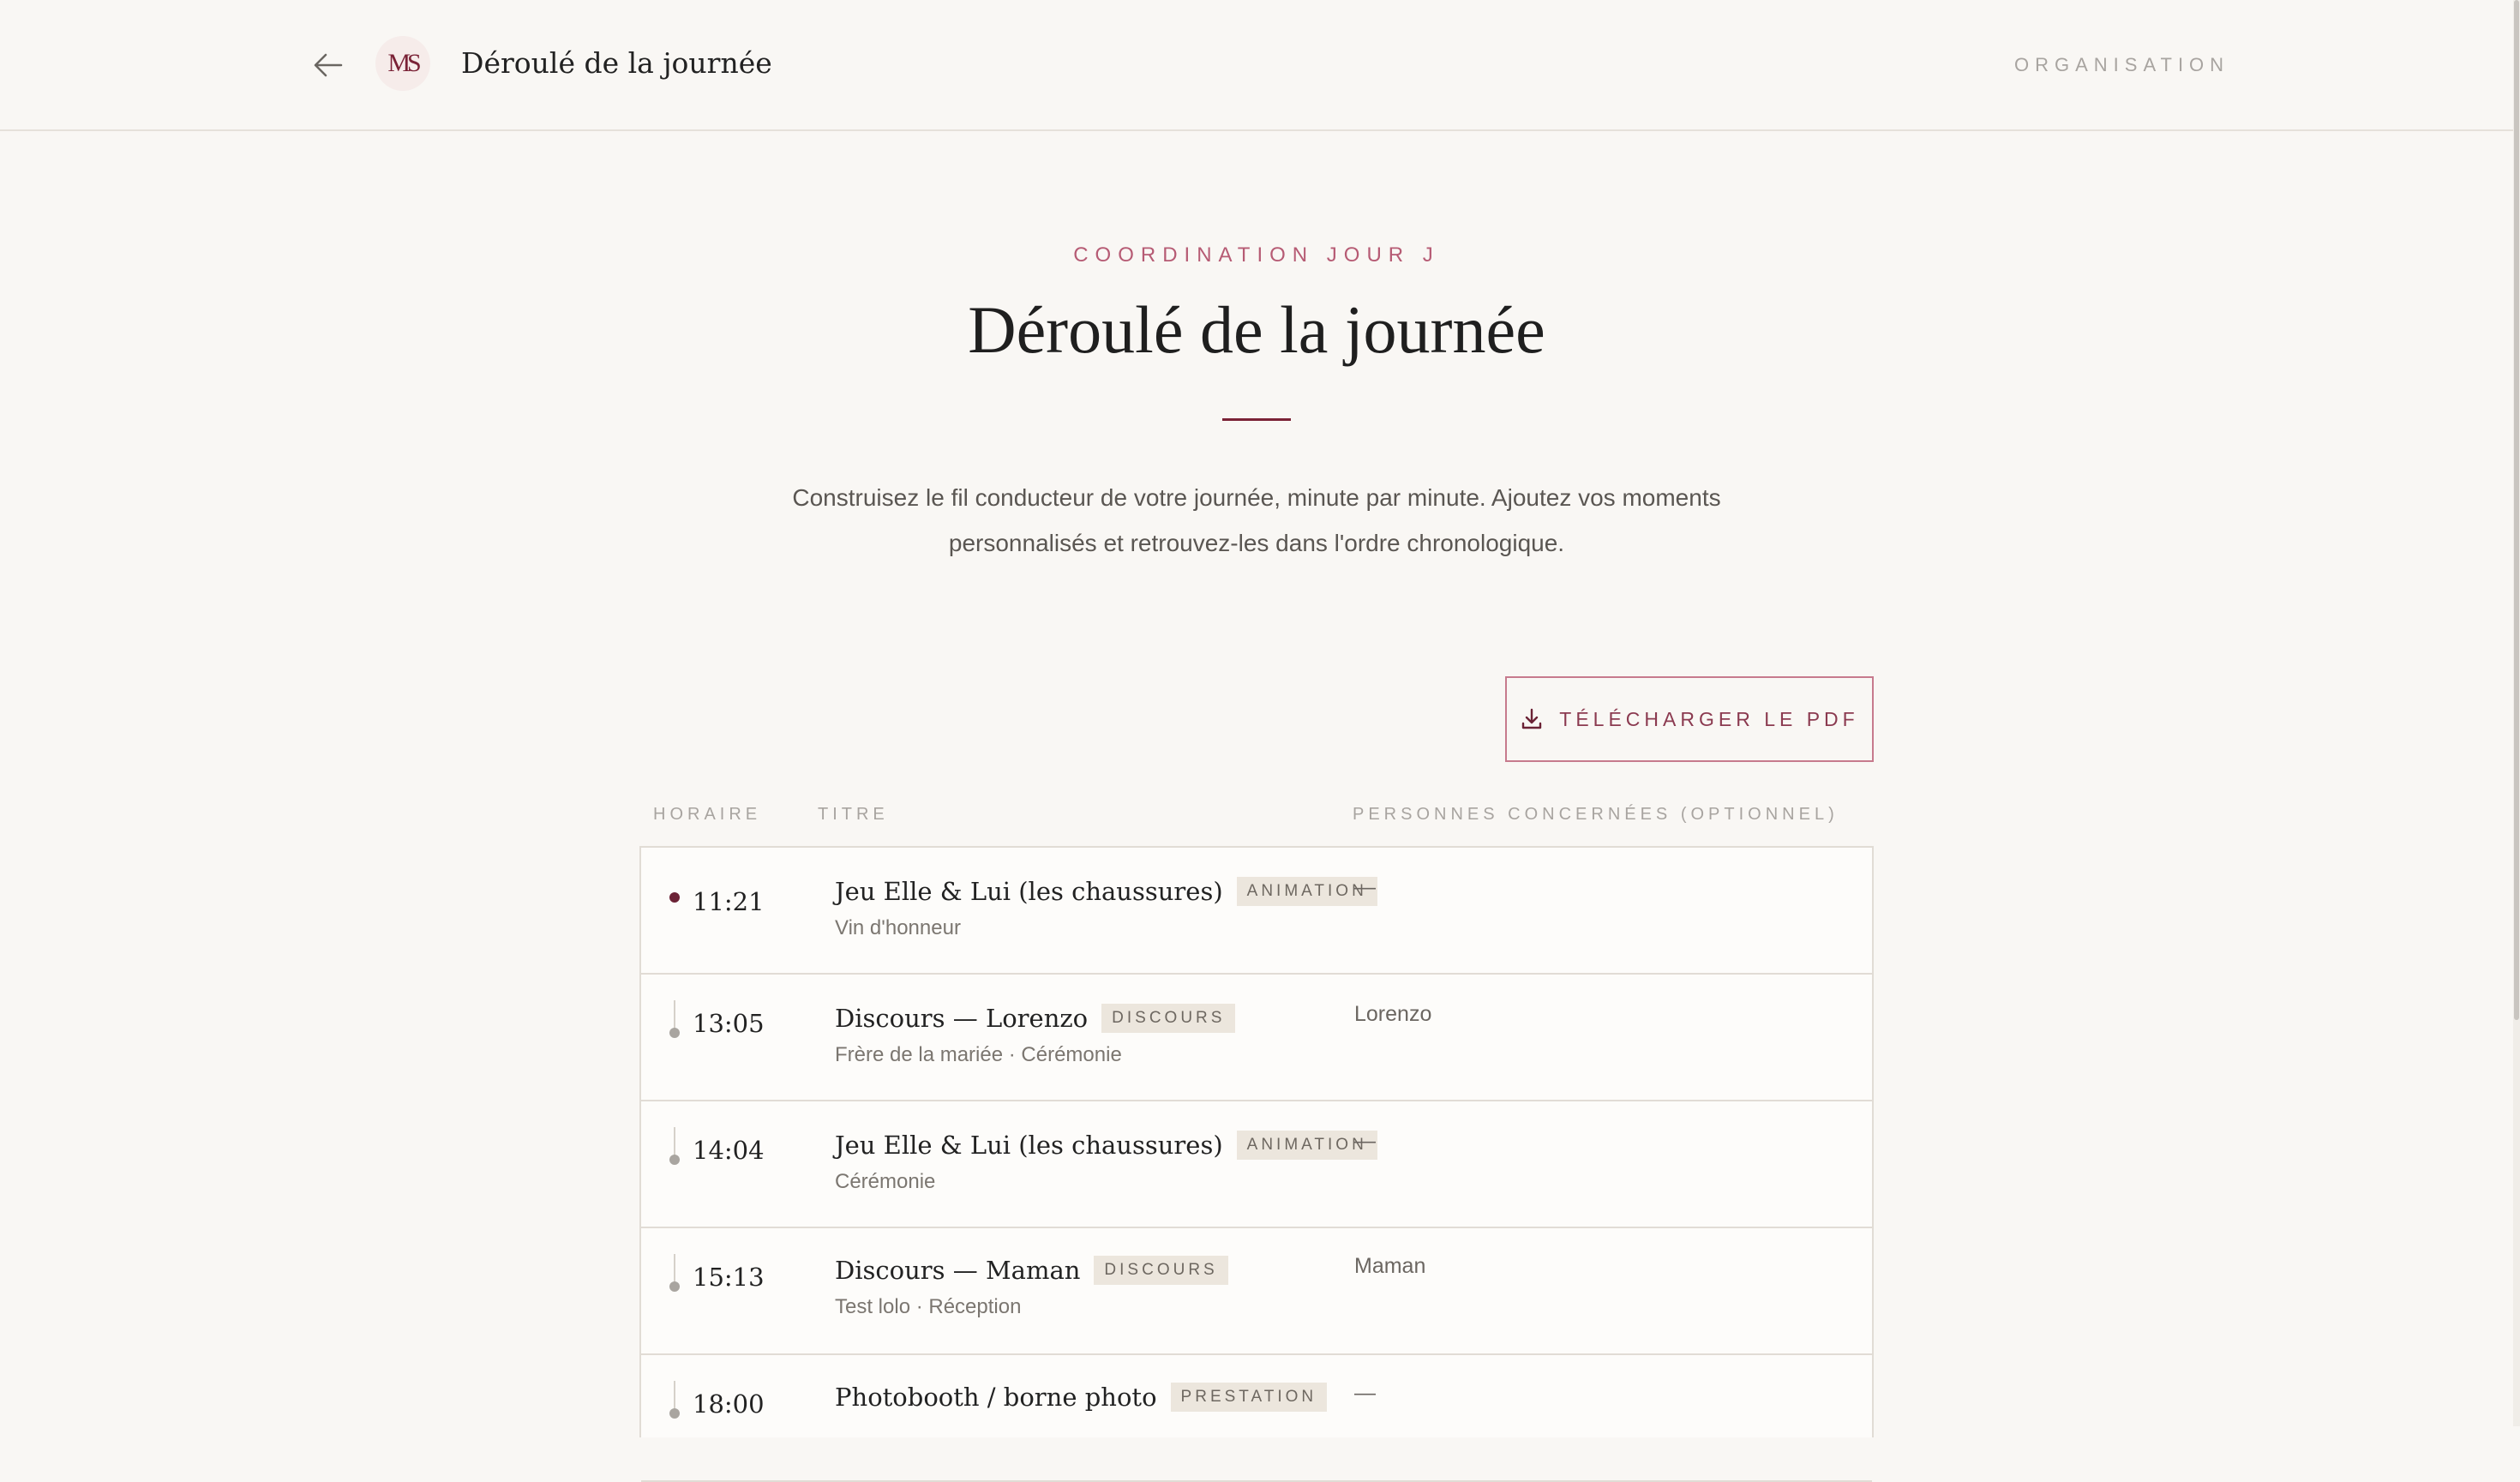  What do you see at coordinates (1256, 65) in the screenshot?
I see `top-bar: MS Déroulé de la journée ORGANISATION` at bounding box center [1256, 65].